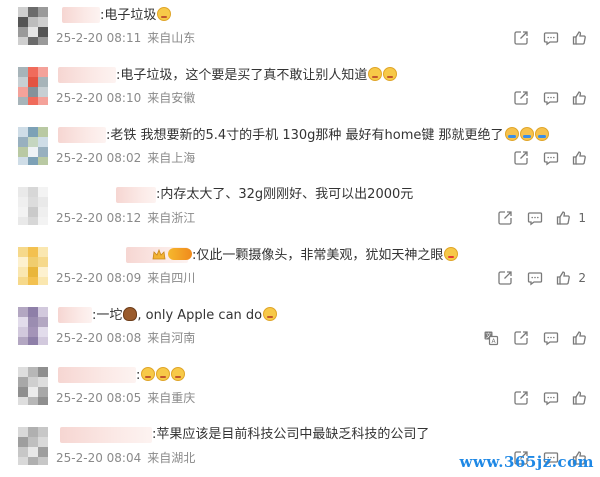 The width and height of the screenshot is (600, 477). What do you see at coordinates (99, 458) in the screenshot?
I see `comment-timestamp: 25-2-20 08:04` at bounding box center [99, 458].